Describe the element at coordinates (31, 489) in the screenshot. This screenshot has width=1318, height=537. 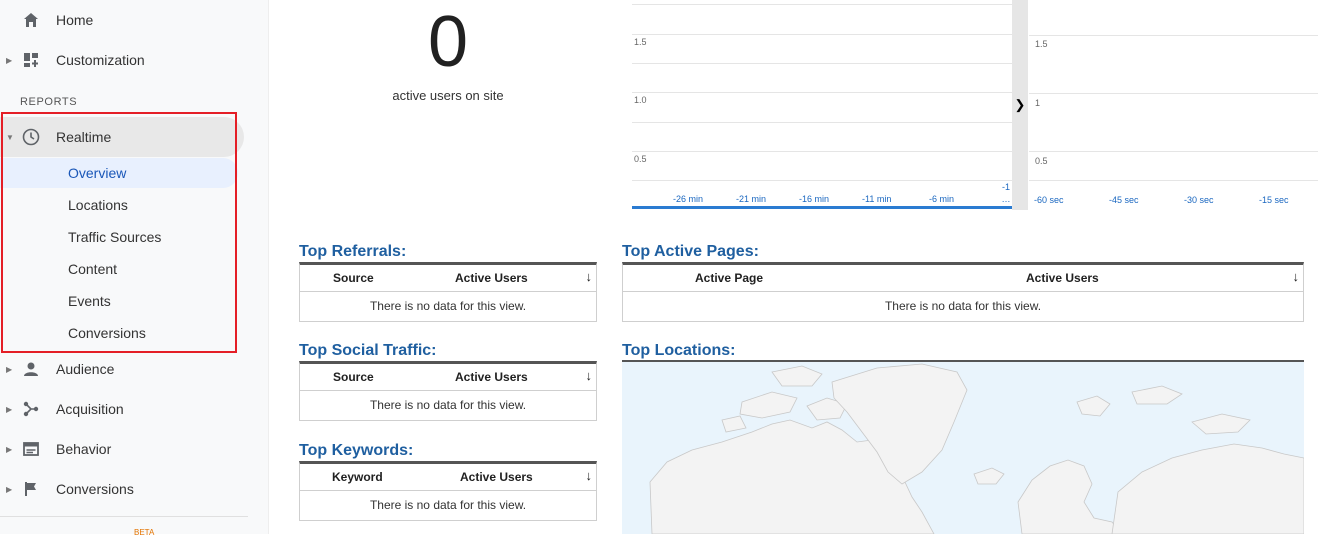
I see `flag-icon` at that location.